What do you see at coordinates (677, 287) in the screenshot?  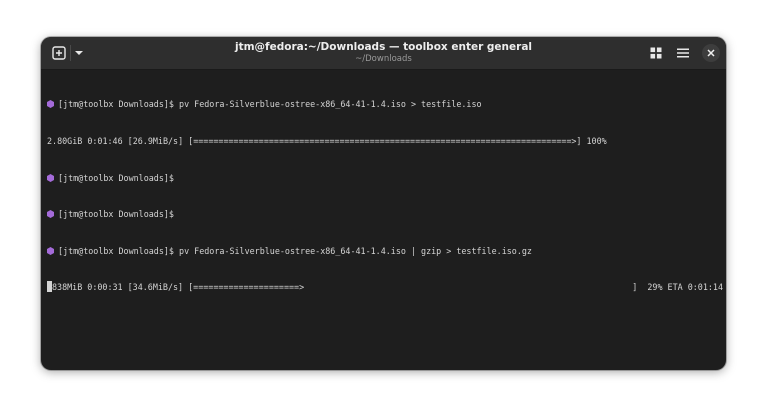 I see `progress-status: ] 29% ETA 0:01:14` at bounding box center [677, 287].